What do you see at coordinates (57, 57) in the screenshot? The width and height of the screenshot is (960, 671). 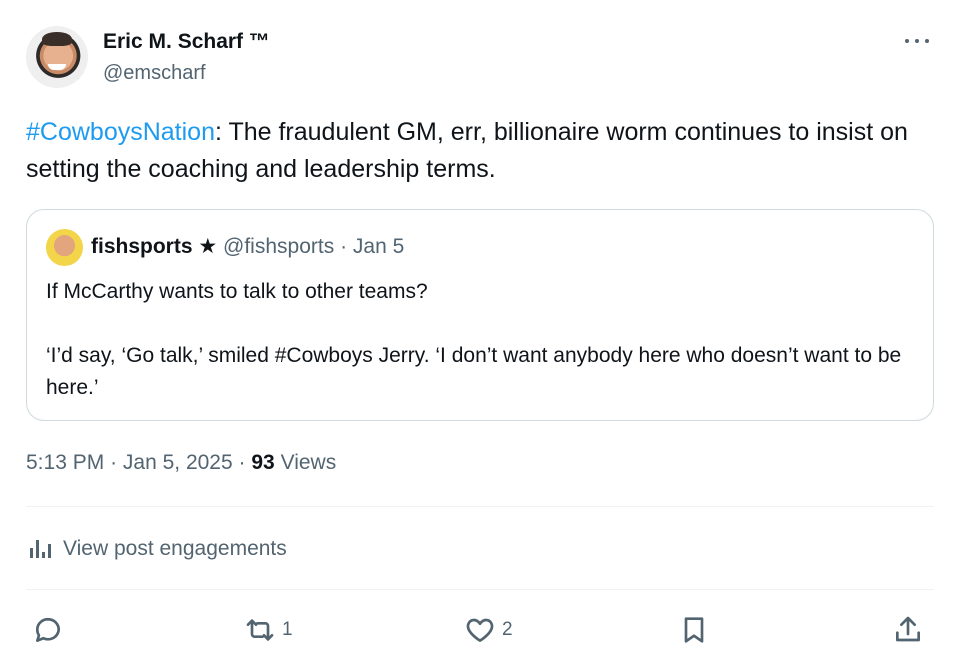 I see `author-avatar` at bounding box center [57, 57].